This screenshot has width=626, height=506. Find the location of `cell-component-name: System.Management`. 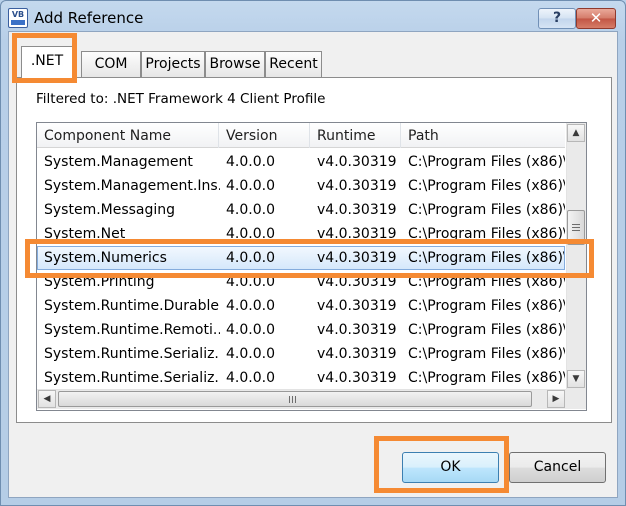

cell-component-name: System.Management is located at coordinates (118, 162).